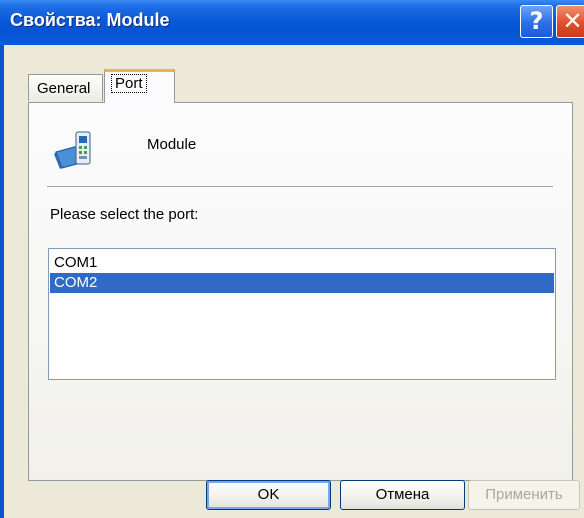 The height and width of the screenshot is (518, 584). Describe the element at coordinates (300, 186) in the screenshot. I see `divider` at that location.